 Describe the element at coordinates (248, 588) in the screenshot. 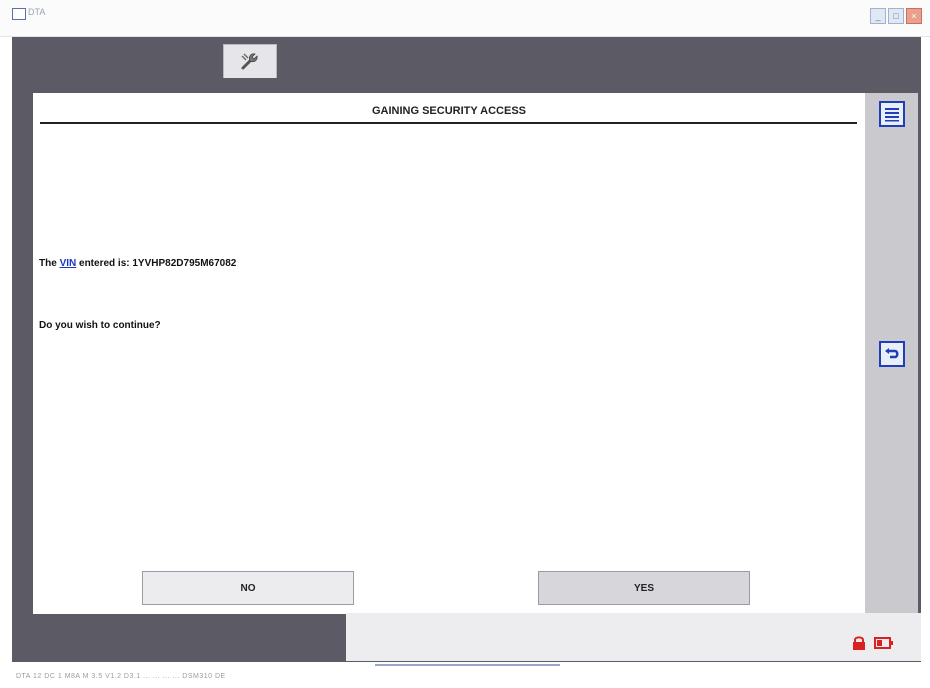

I see `no-button: NO` at that location.